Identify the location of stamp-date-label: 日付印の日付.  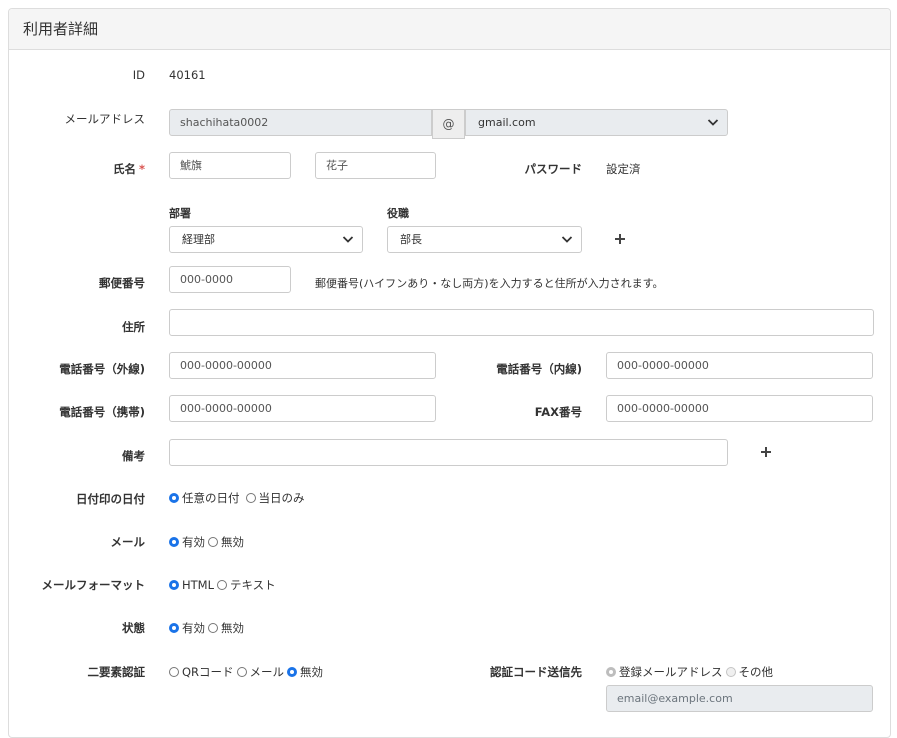
(110, 499).